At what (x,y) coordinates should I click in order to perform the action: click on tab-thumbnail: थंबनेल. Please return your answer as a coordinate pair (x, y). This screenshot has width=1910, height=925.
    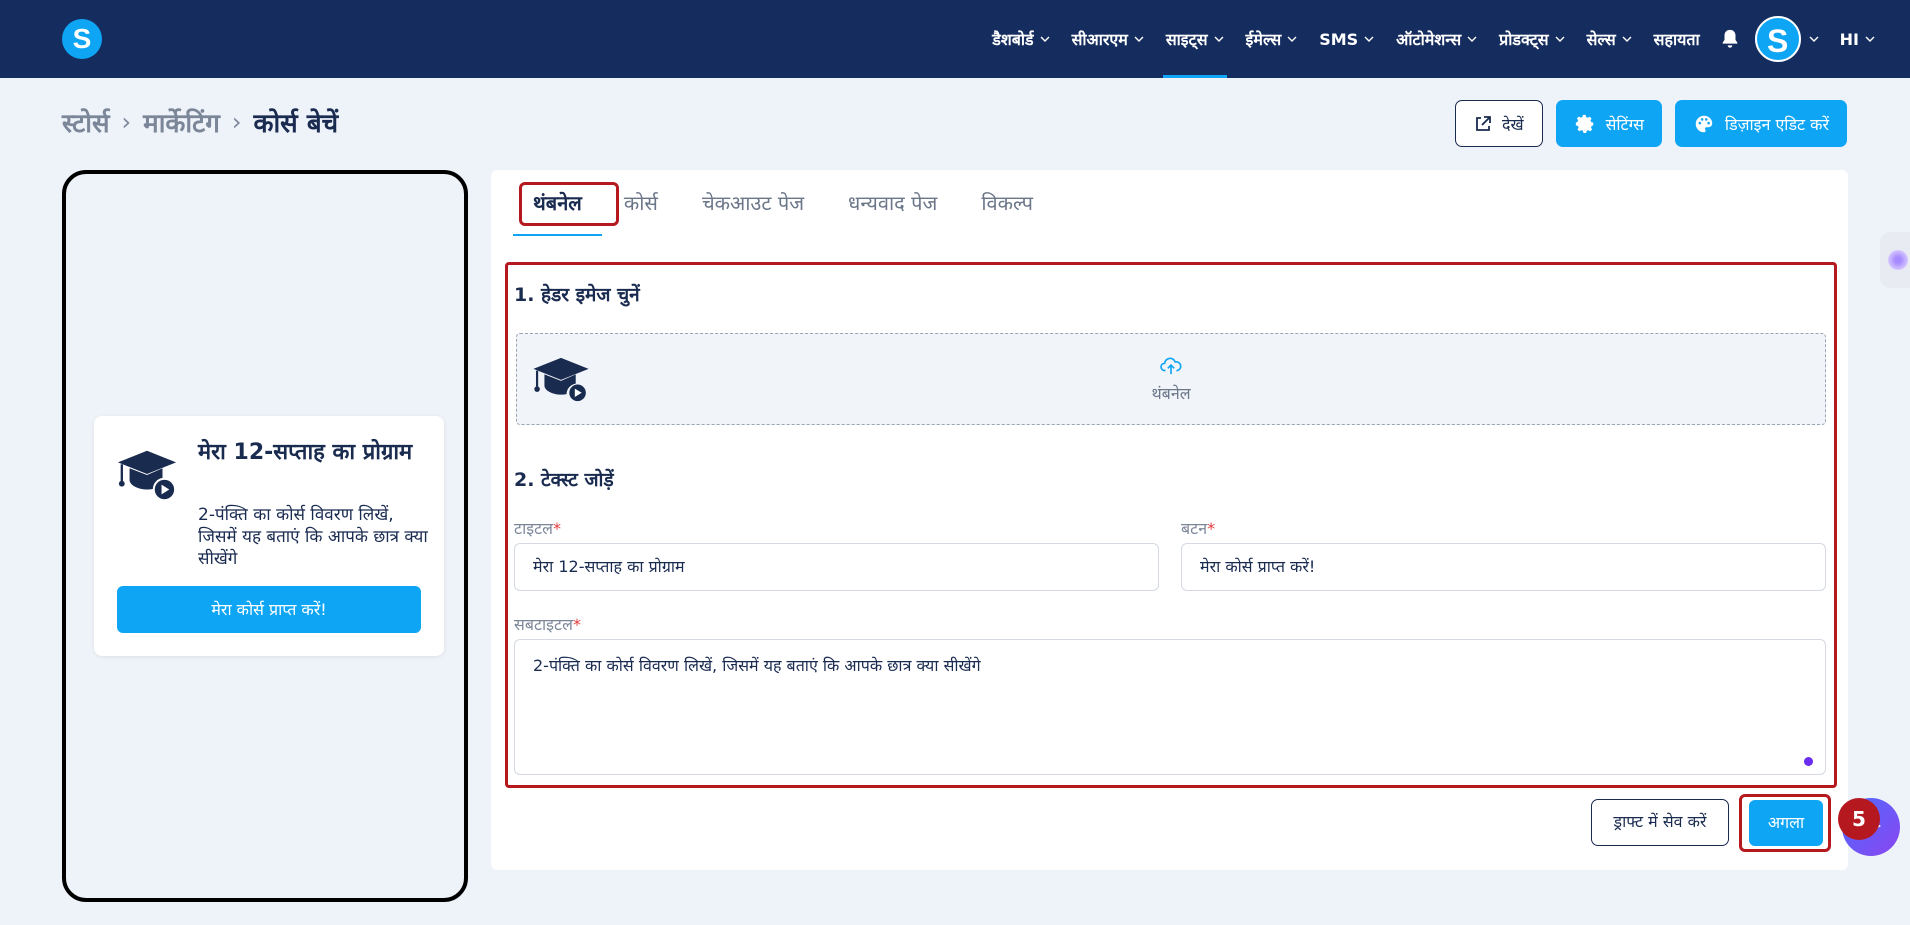
    Looking at the image, I should click on (557, 203).